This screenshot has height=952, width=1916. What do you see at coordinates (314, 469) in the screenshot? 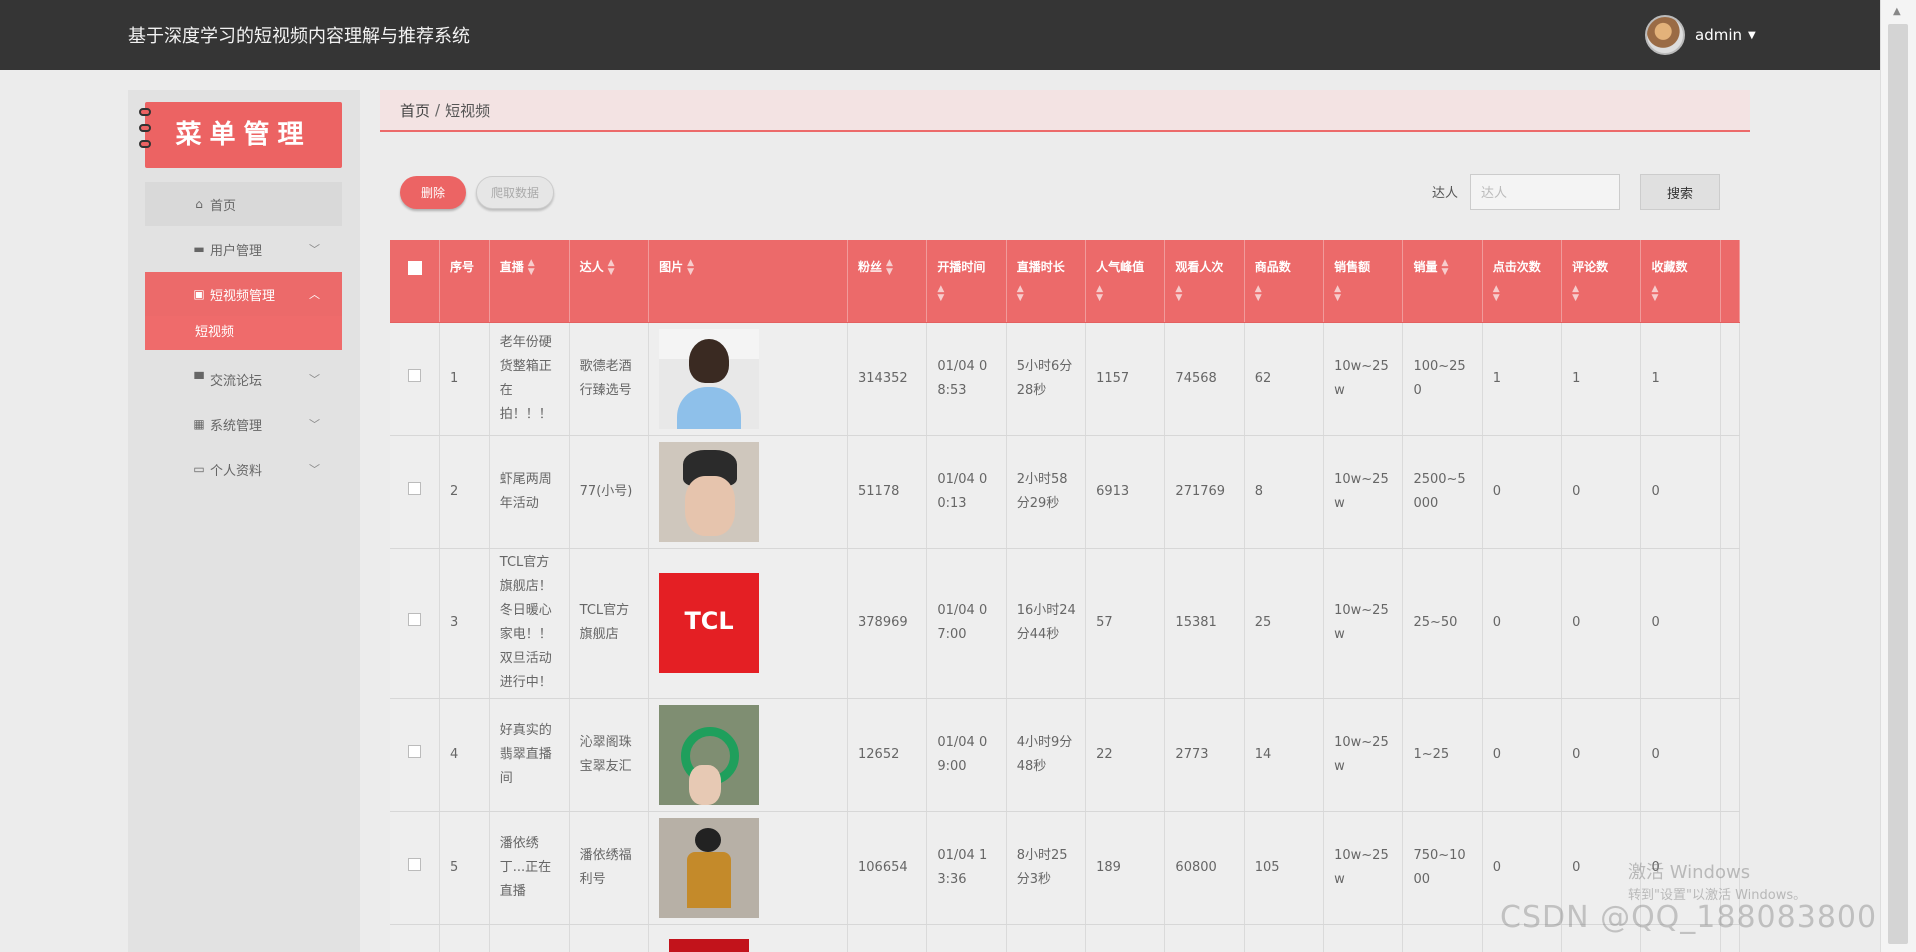
I see `chevron-down-icon: ﹀` at bounding box center [314, 469].